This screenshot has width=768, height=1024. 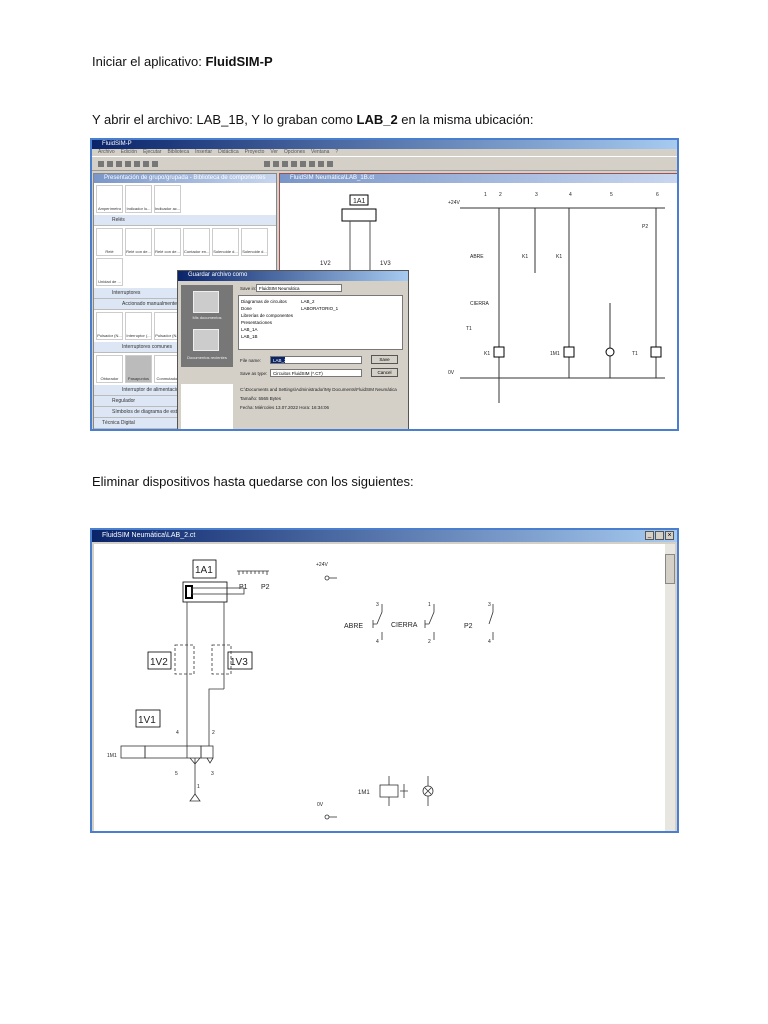 I want to click on terminal-number: 1, so click(x=429, y=605).